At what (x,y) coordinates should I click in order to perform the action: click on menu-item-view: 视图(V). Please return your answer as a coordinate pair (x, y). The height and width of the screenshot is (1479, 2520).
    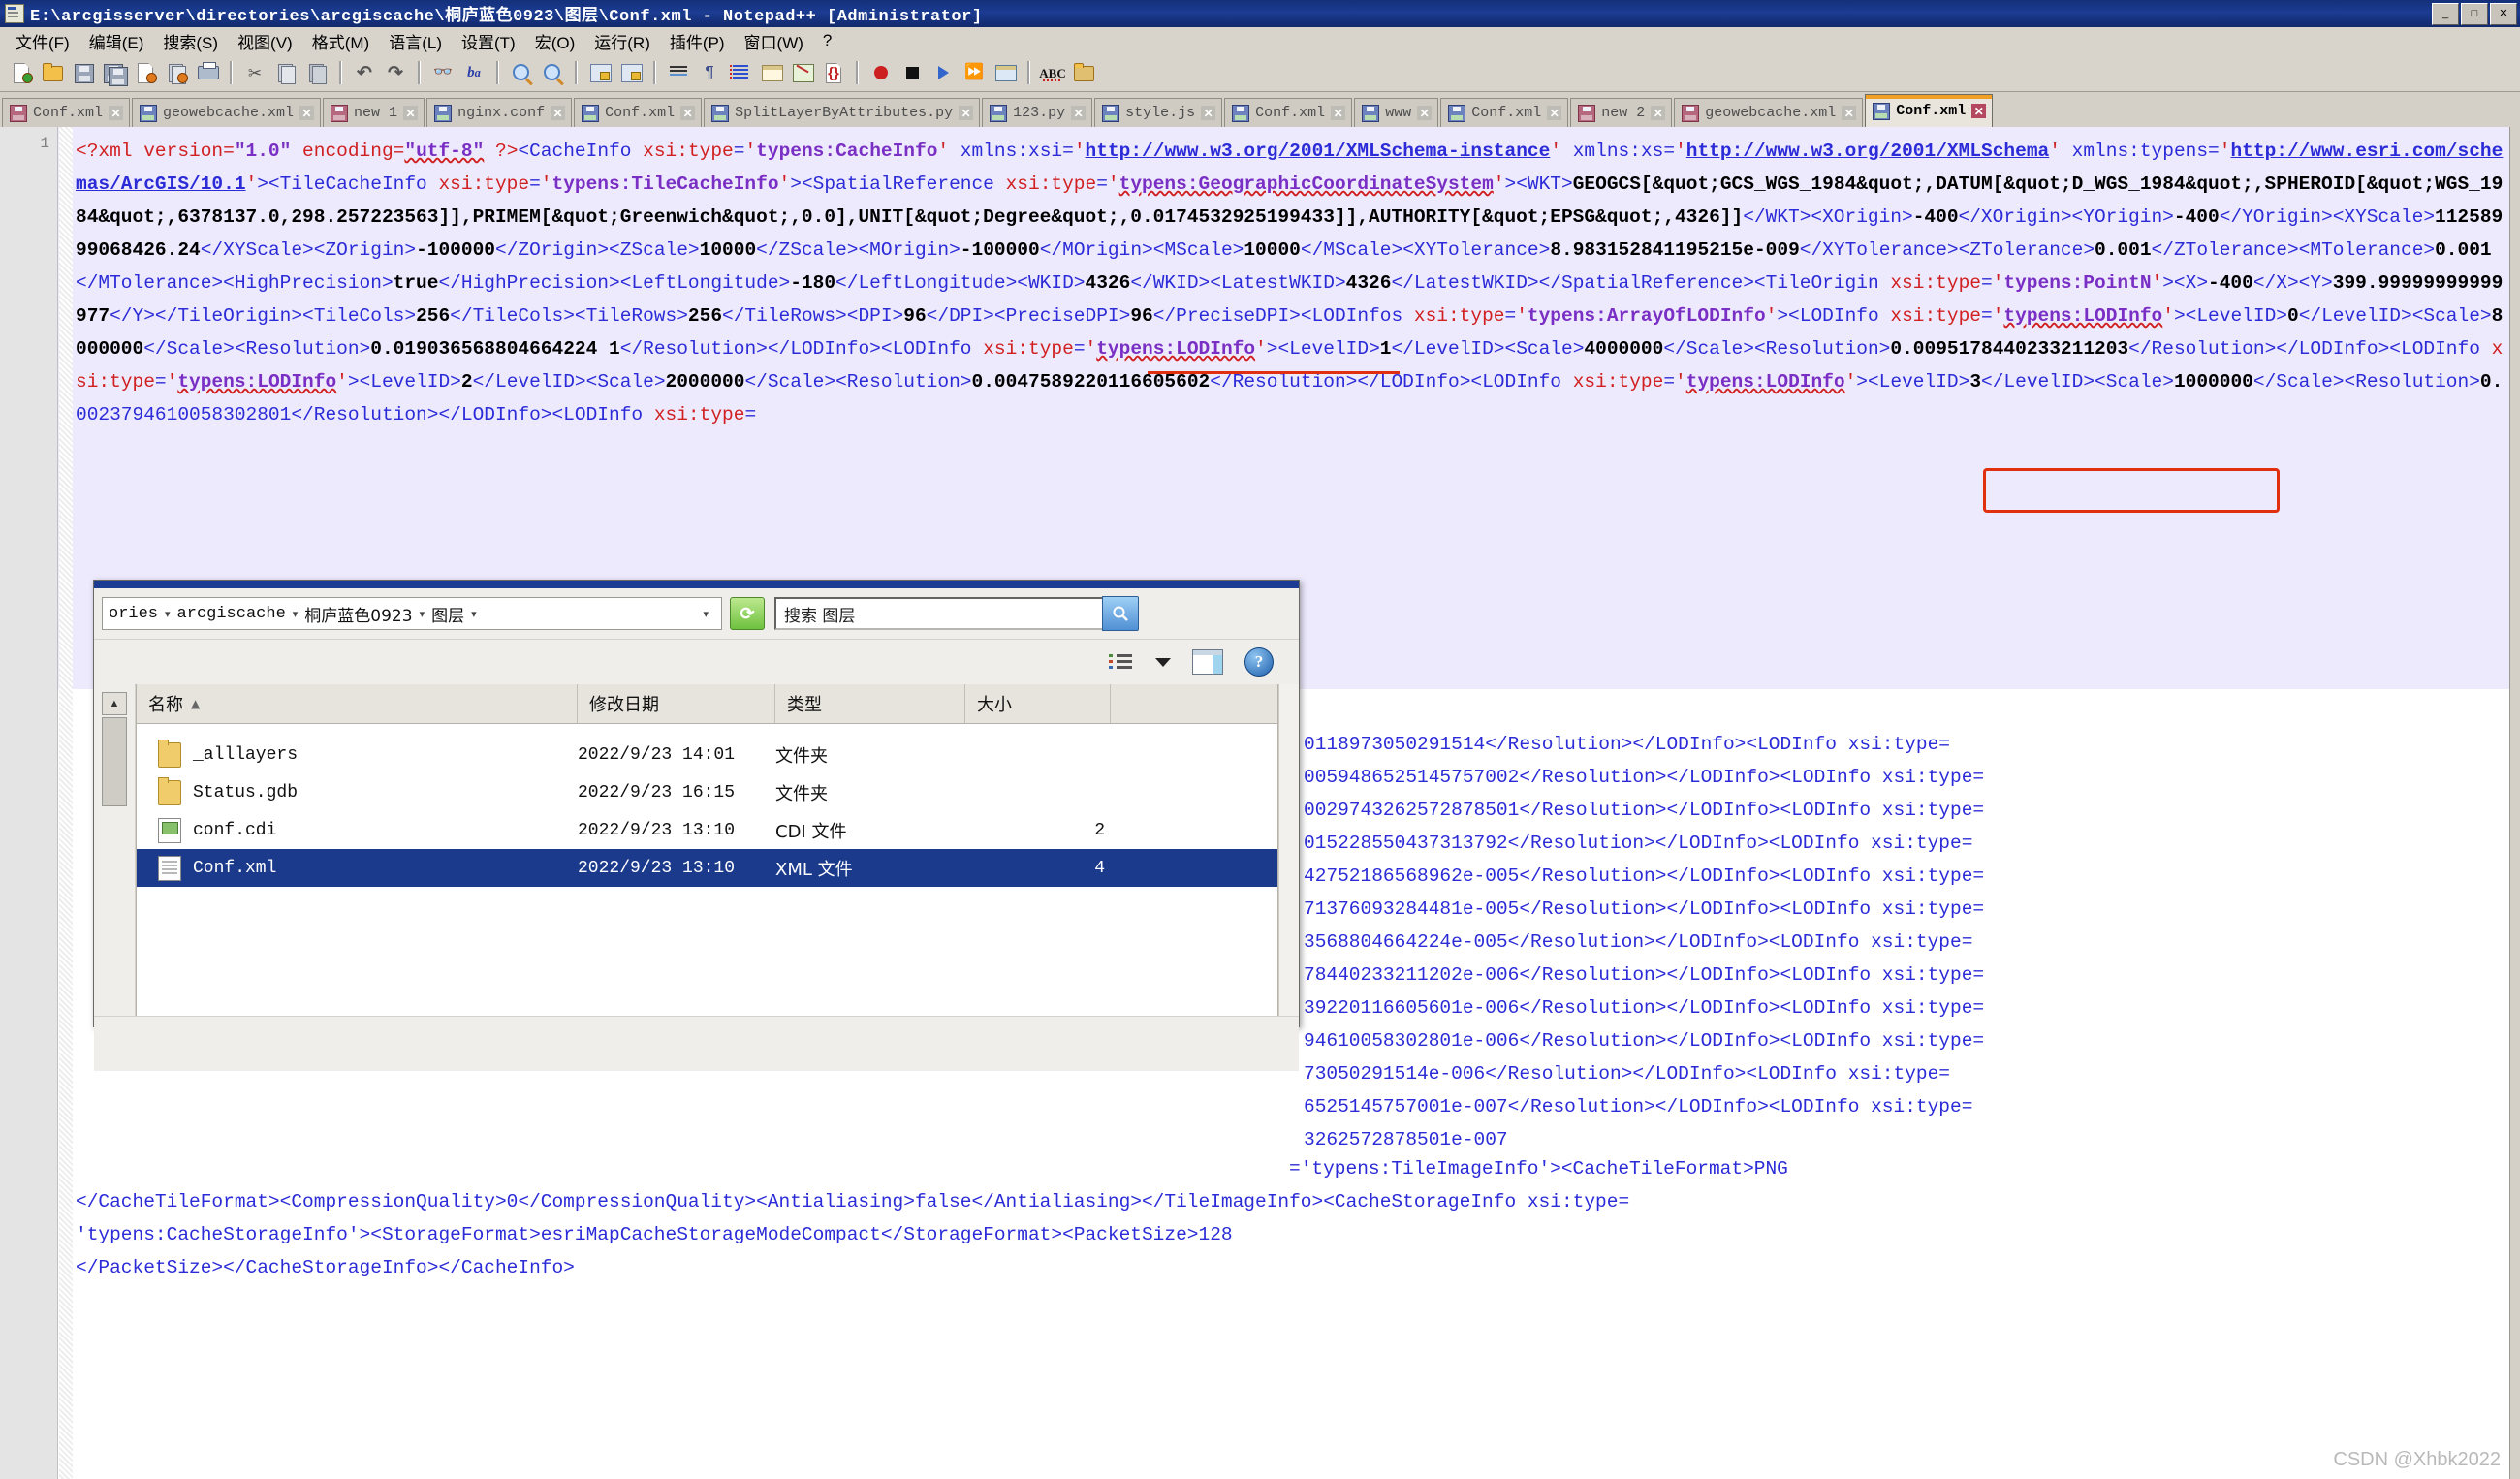
    Looking at the image, I should click on (265, 41).